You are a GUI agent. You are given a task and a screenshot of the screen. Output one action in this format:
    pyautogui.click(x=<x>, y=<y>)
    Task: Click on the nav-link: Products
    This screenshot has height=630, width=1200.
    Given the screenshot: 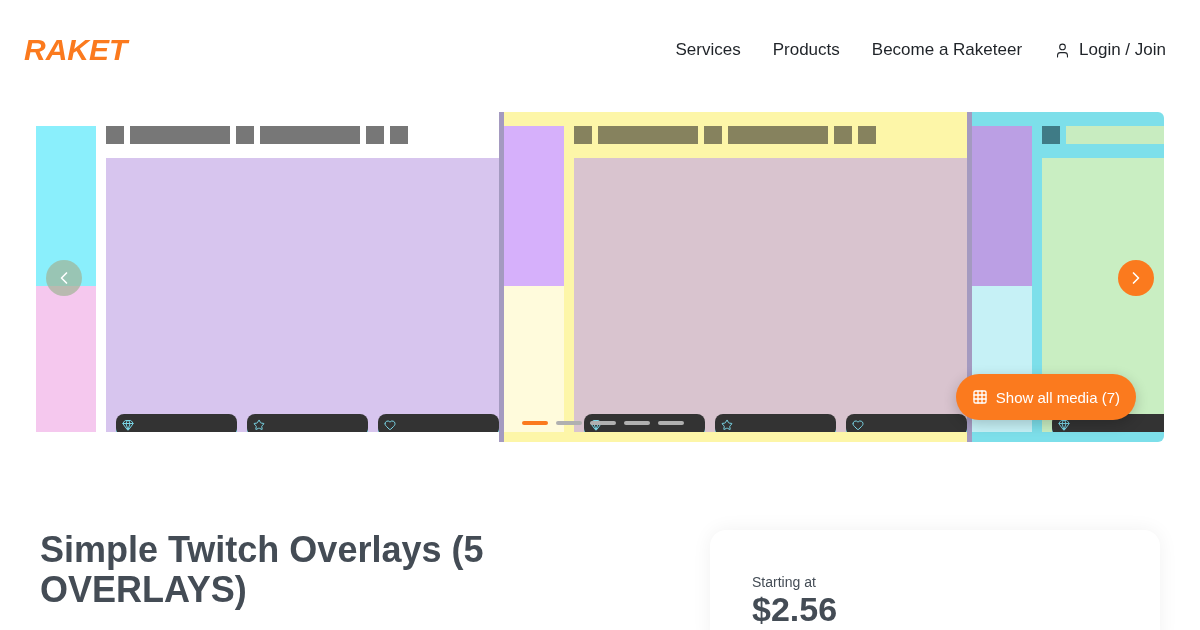 What is the action you would take?
    pyautogui.click(x=806, y=50)
    